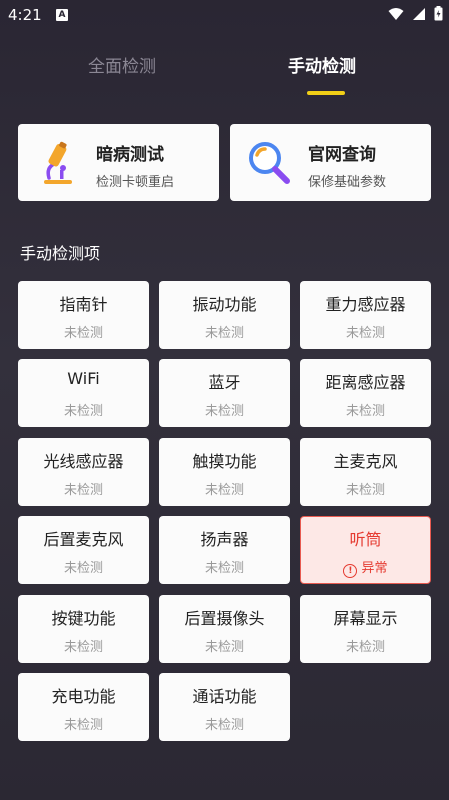  Describe the element at coordinates (224, 315) in the screenshot. I see `check-item-vibration: 振动功能 未检测` at that location.